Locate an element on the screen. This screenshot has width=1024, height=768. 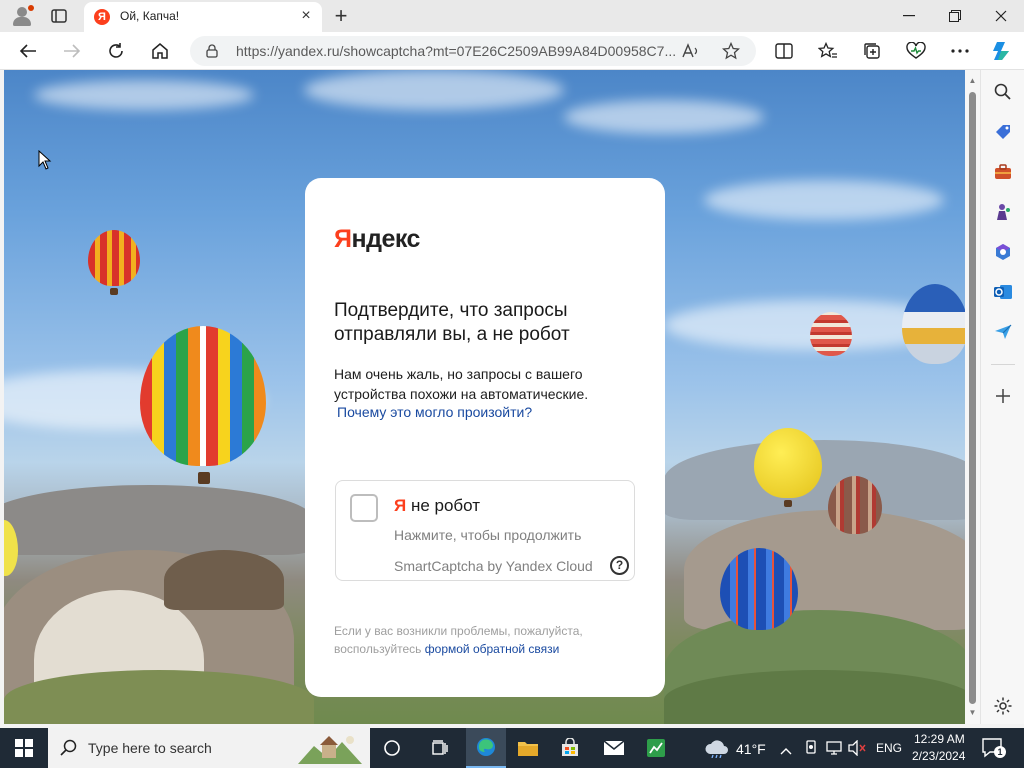
collections-icon is located at coordinates (872, 51).